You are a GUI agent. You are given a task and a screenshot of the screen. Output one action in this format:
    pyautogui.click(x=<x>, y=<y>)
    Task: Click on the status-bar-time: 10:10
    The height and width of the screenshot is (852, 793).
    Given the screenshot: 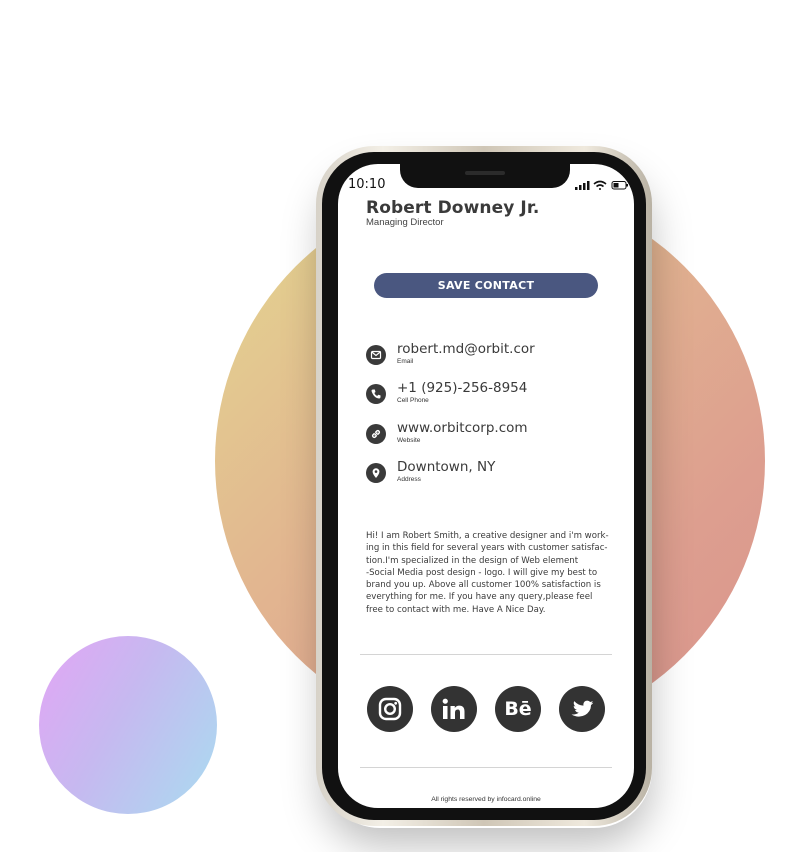 What is the action you would take?
    pyautogui.click(x=367, y=184)
    